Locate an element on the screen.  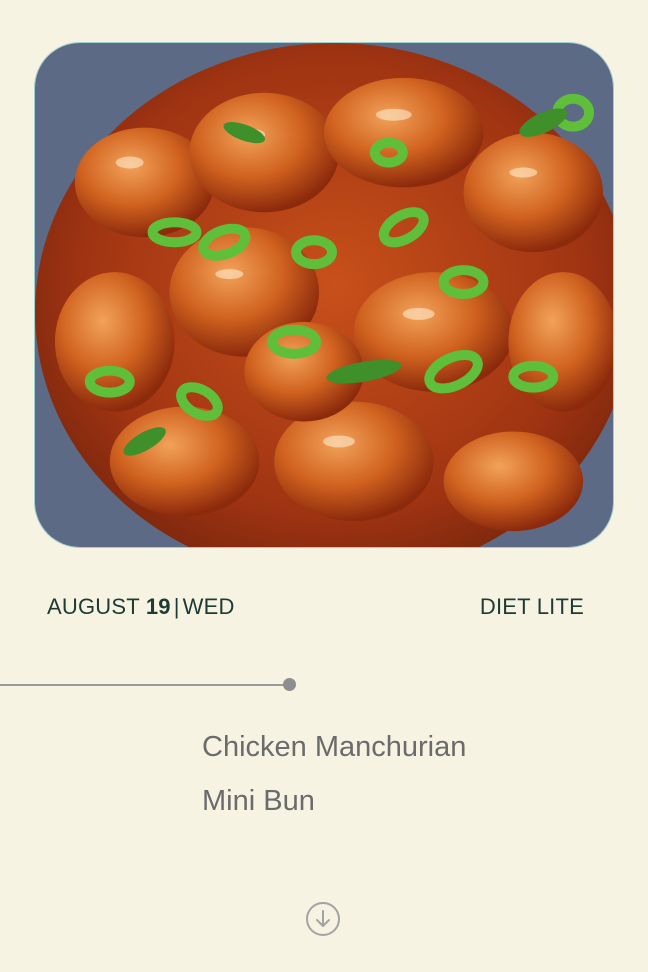
timeline-dot is located at coordinates (289, 684).